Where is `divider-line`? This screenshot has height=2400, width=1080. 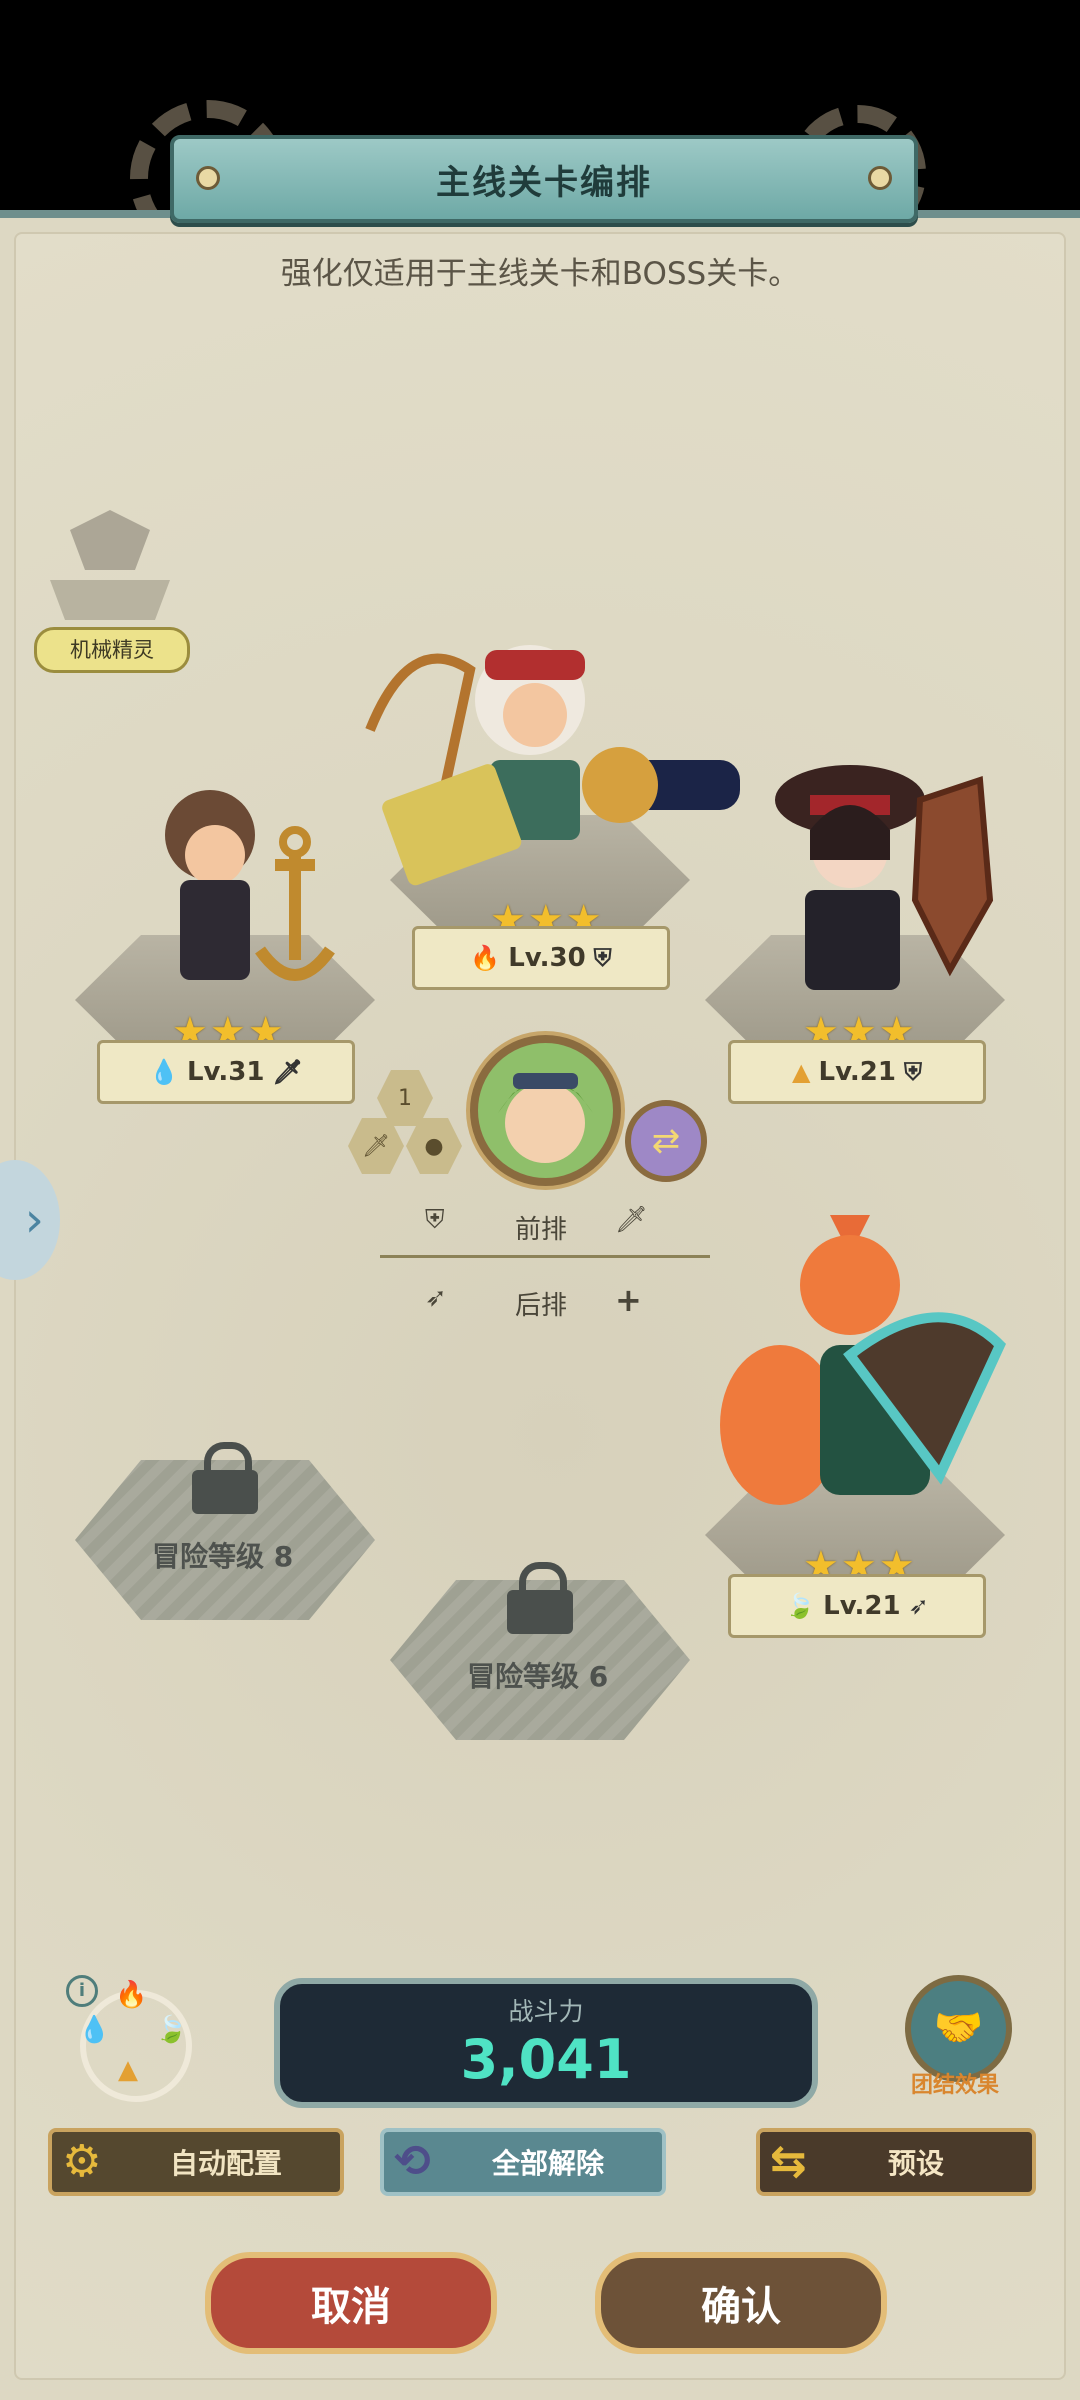
divider-line is located at coordinates (545, 1256).